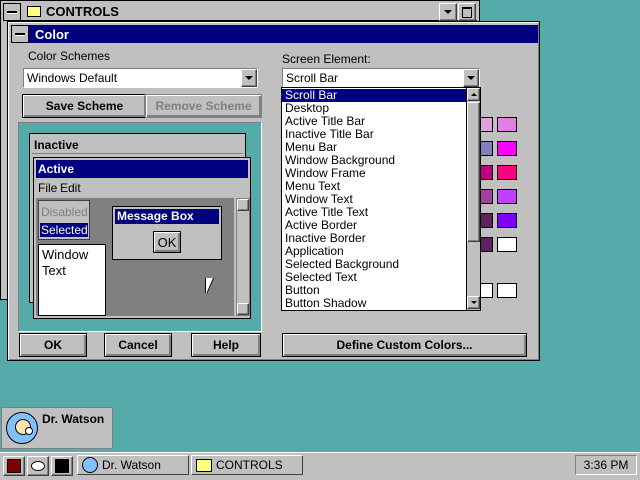 This screenshot has width=640, height=480. I want to click on minimize-icon, so click(448, 12).